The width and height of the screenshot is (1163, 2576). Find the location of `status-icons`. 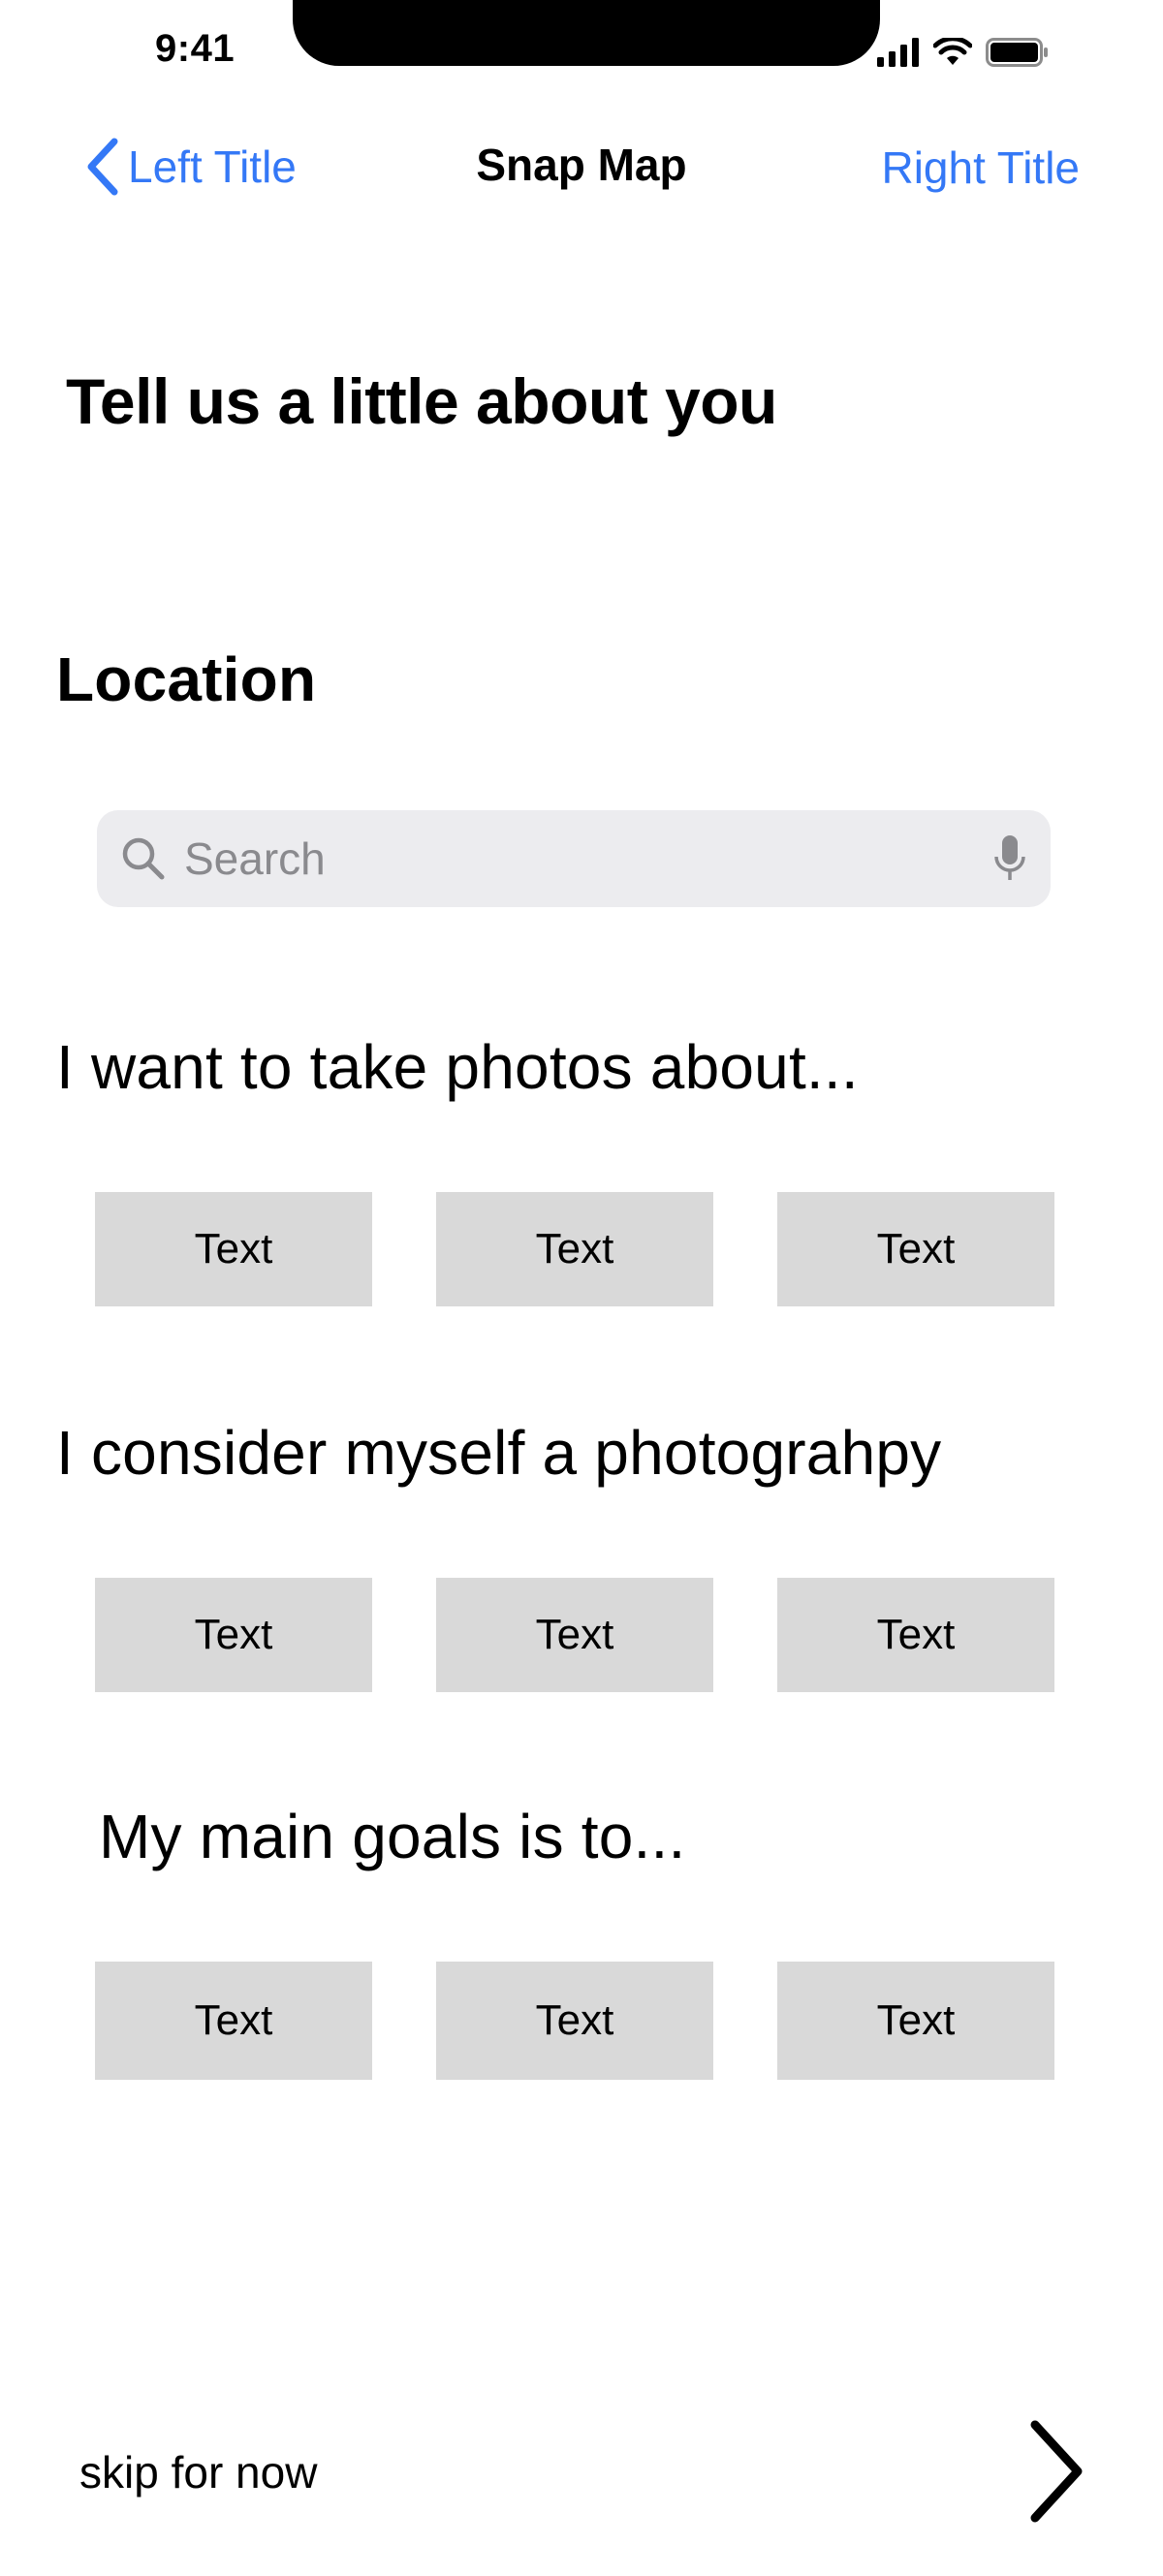

status-icons is located at coordinates (963, 52).